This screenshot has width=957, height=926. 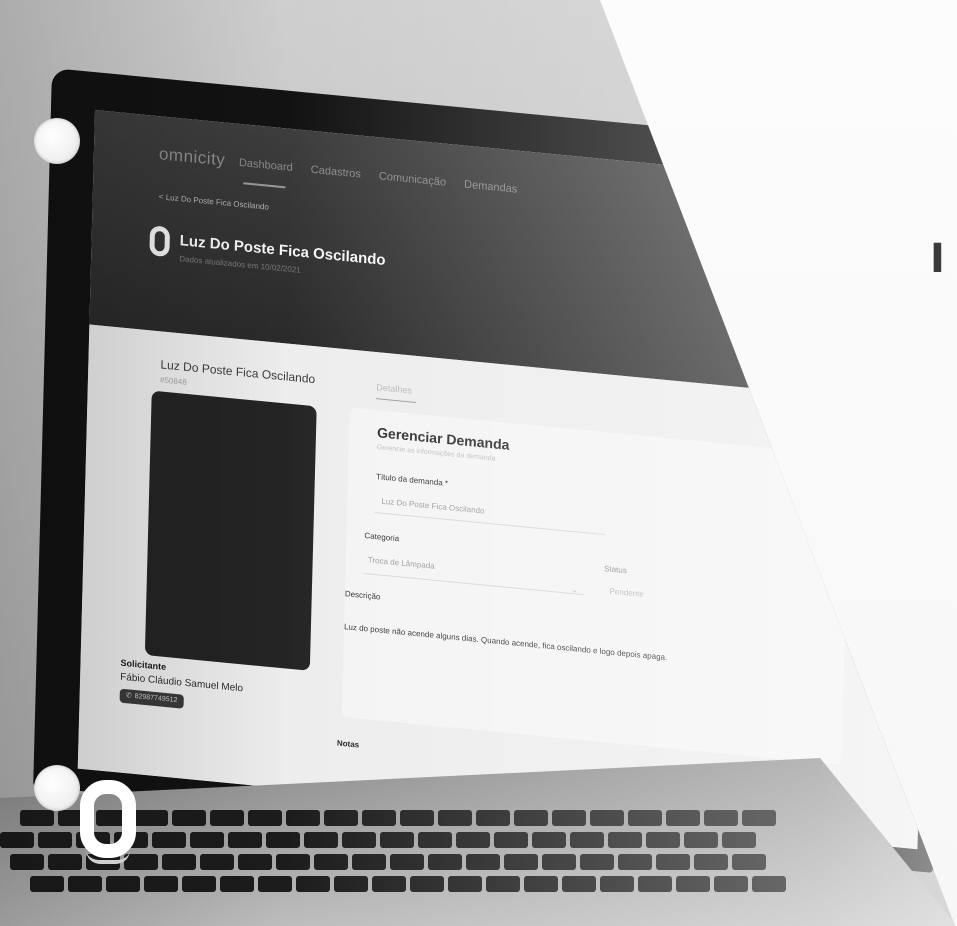 What do you see at coordinates (108, 819) in the screenshot?
I see `brand-logo-icon` at bounding box center [108, 819].